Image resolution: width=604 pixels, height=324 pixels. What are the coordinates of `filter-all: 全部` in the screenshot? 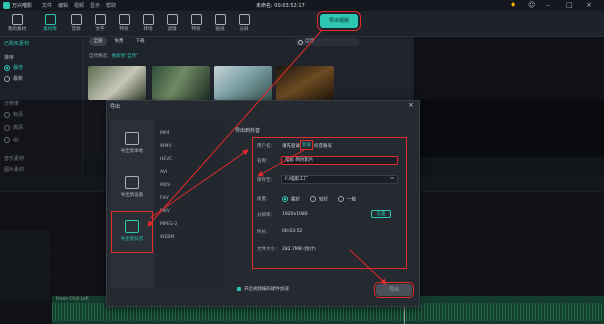 It's located at (98, 41).